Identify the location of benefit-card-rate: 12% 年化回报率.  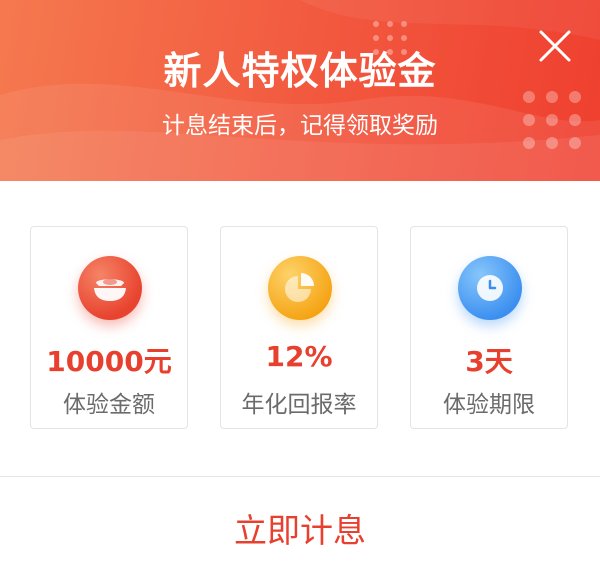
(299, 327).